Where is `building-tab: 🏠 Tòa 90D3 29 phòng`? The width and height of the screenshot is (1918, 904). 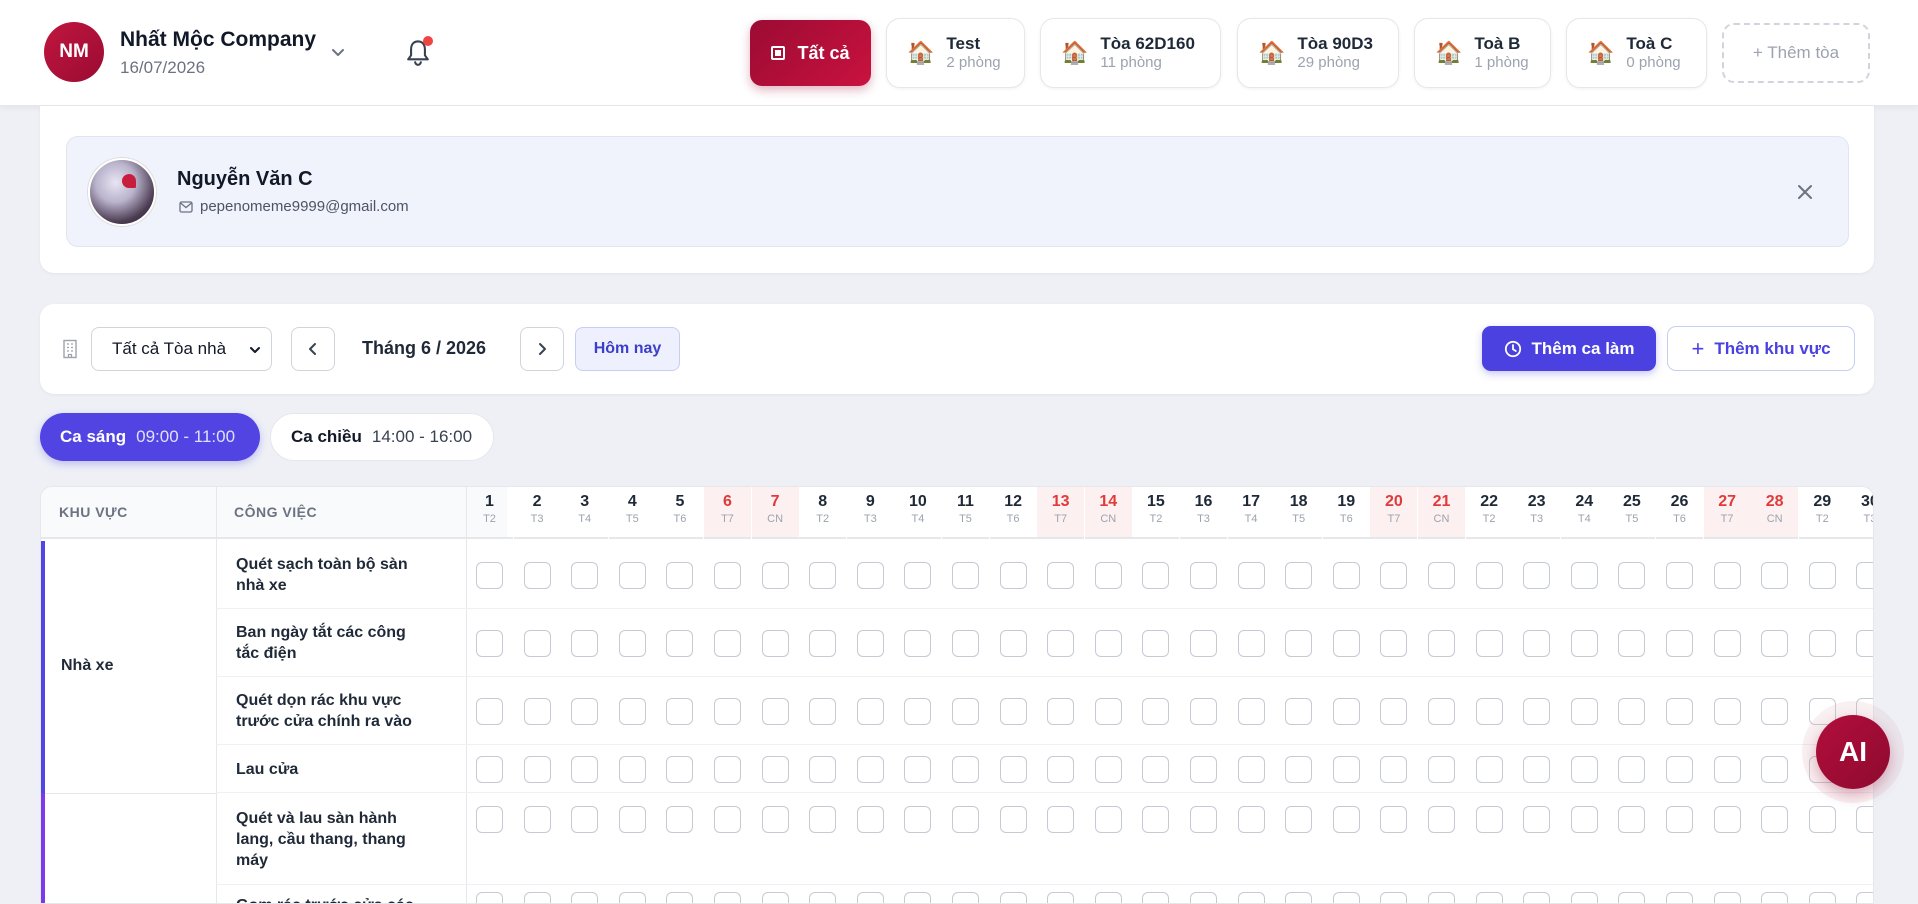 building-tab: 🏠 Tòa 90D3 29 phòng is located at coordinates (1318, 53).